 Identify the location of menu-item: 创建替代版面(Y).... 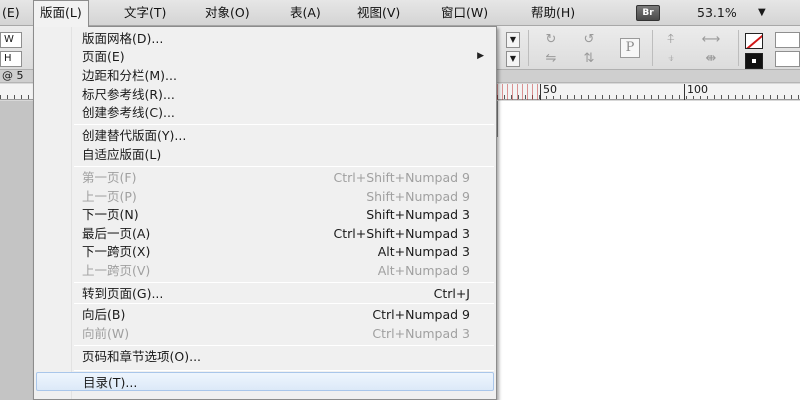
(265, 135).